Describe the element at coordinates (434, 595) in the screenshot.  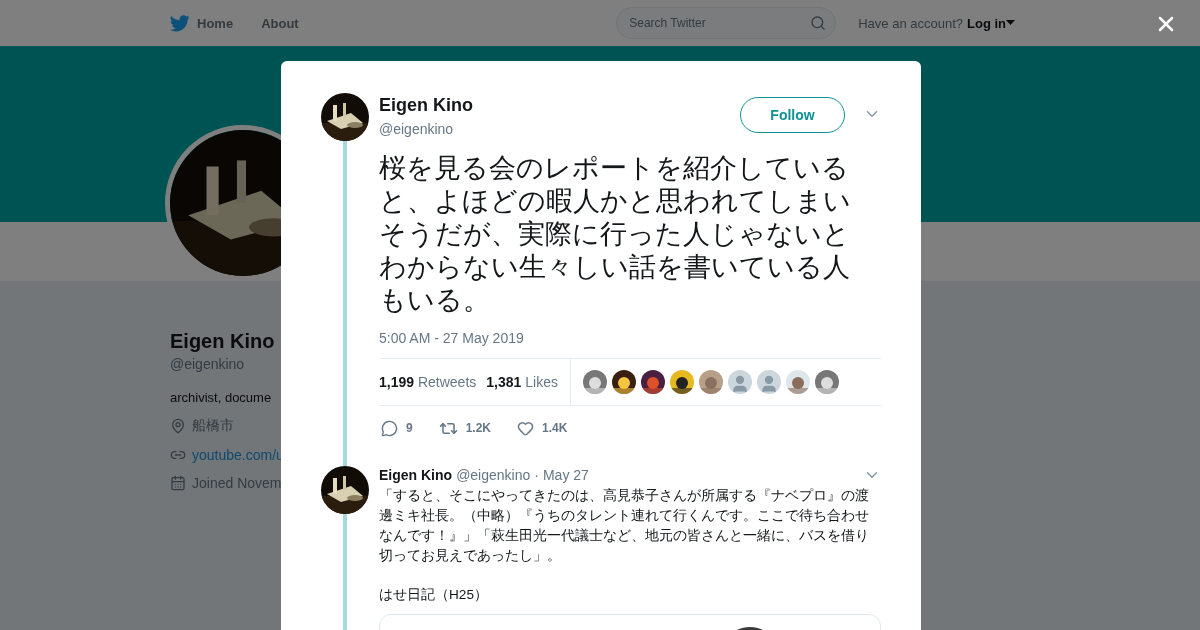
I see `reply-source: はせ日記（H25）` at that location.